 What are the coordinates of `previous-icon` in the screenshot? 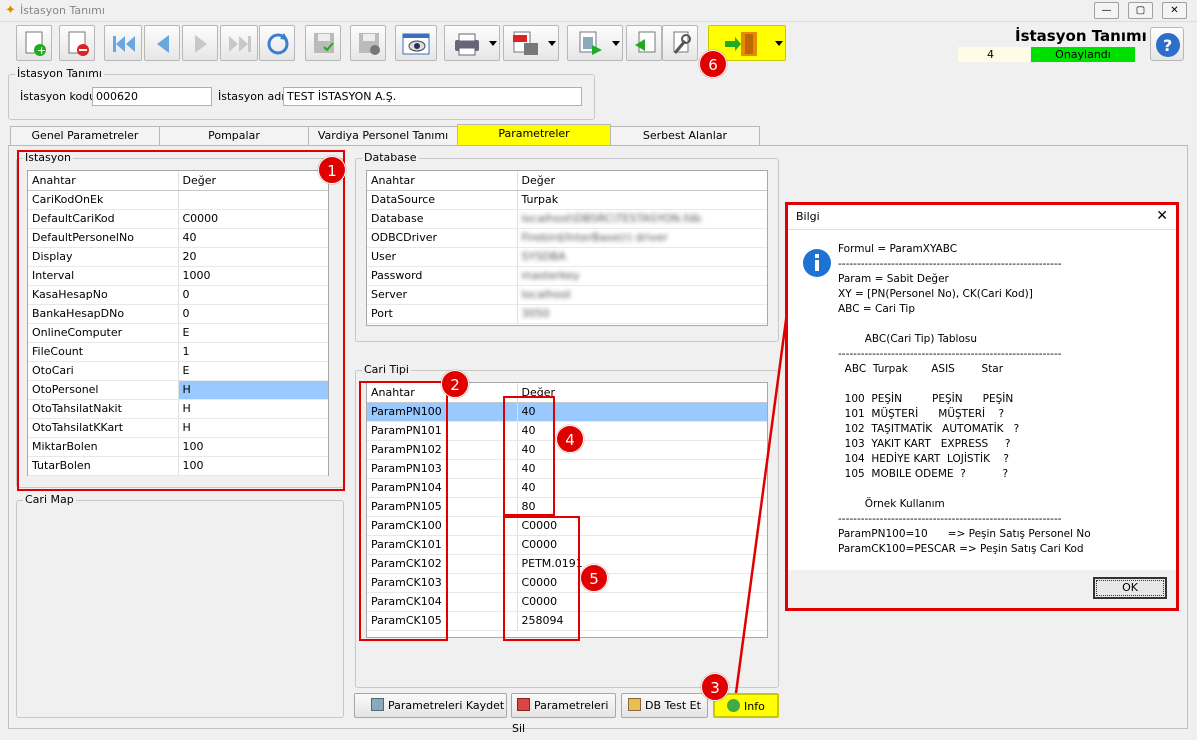 It's located at (163, 44).